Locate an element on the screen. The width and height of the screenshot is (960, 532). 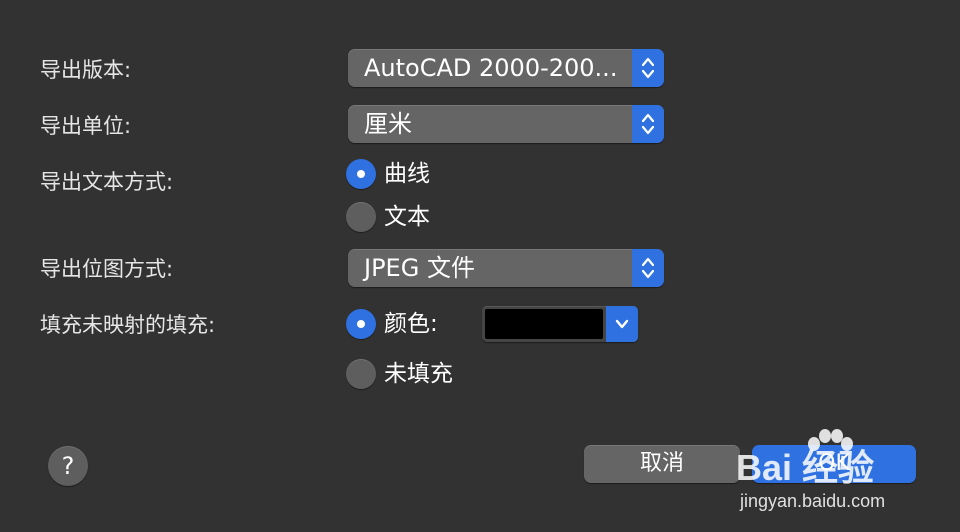
unmapped-fill-label: 填充未映射的填充: is located at coordinates (128, 325).